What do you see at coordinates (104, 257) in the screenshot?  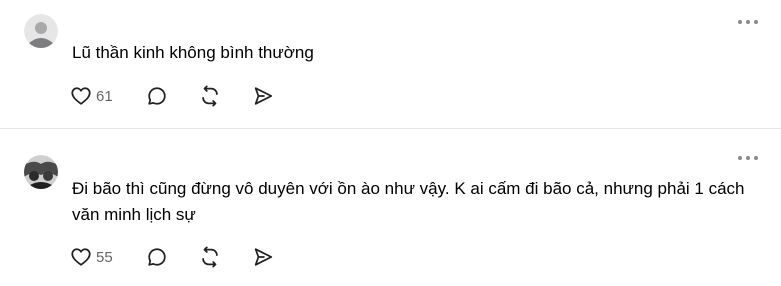 I see `like-count: 55` at bounding box center [104, 257].